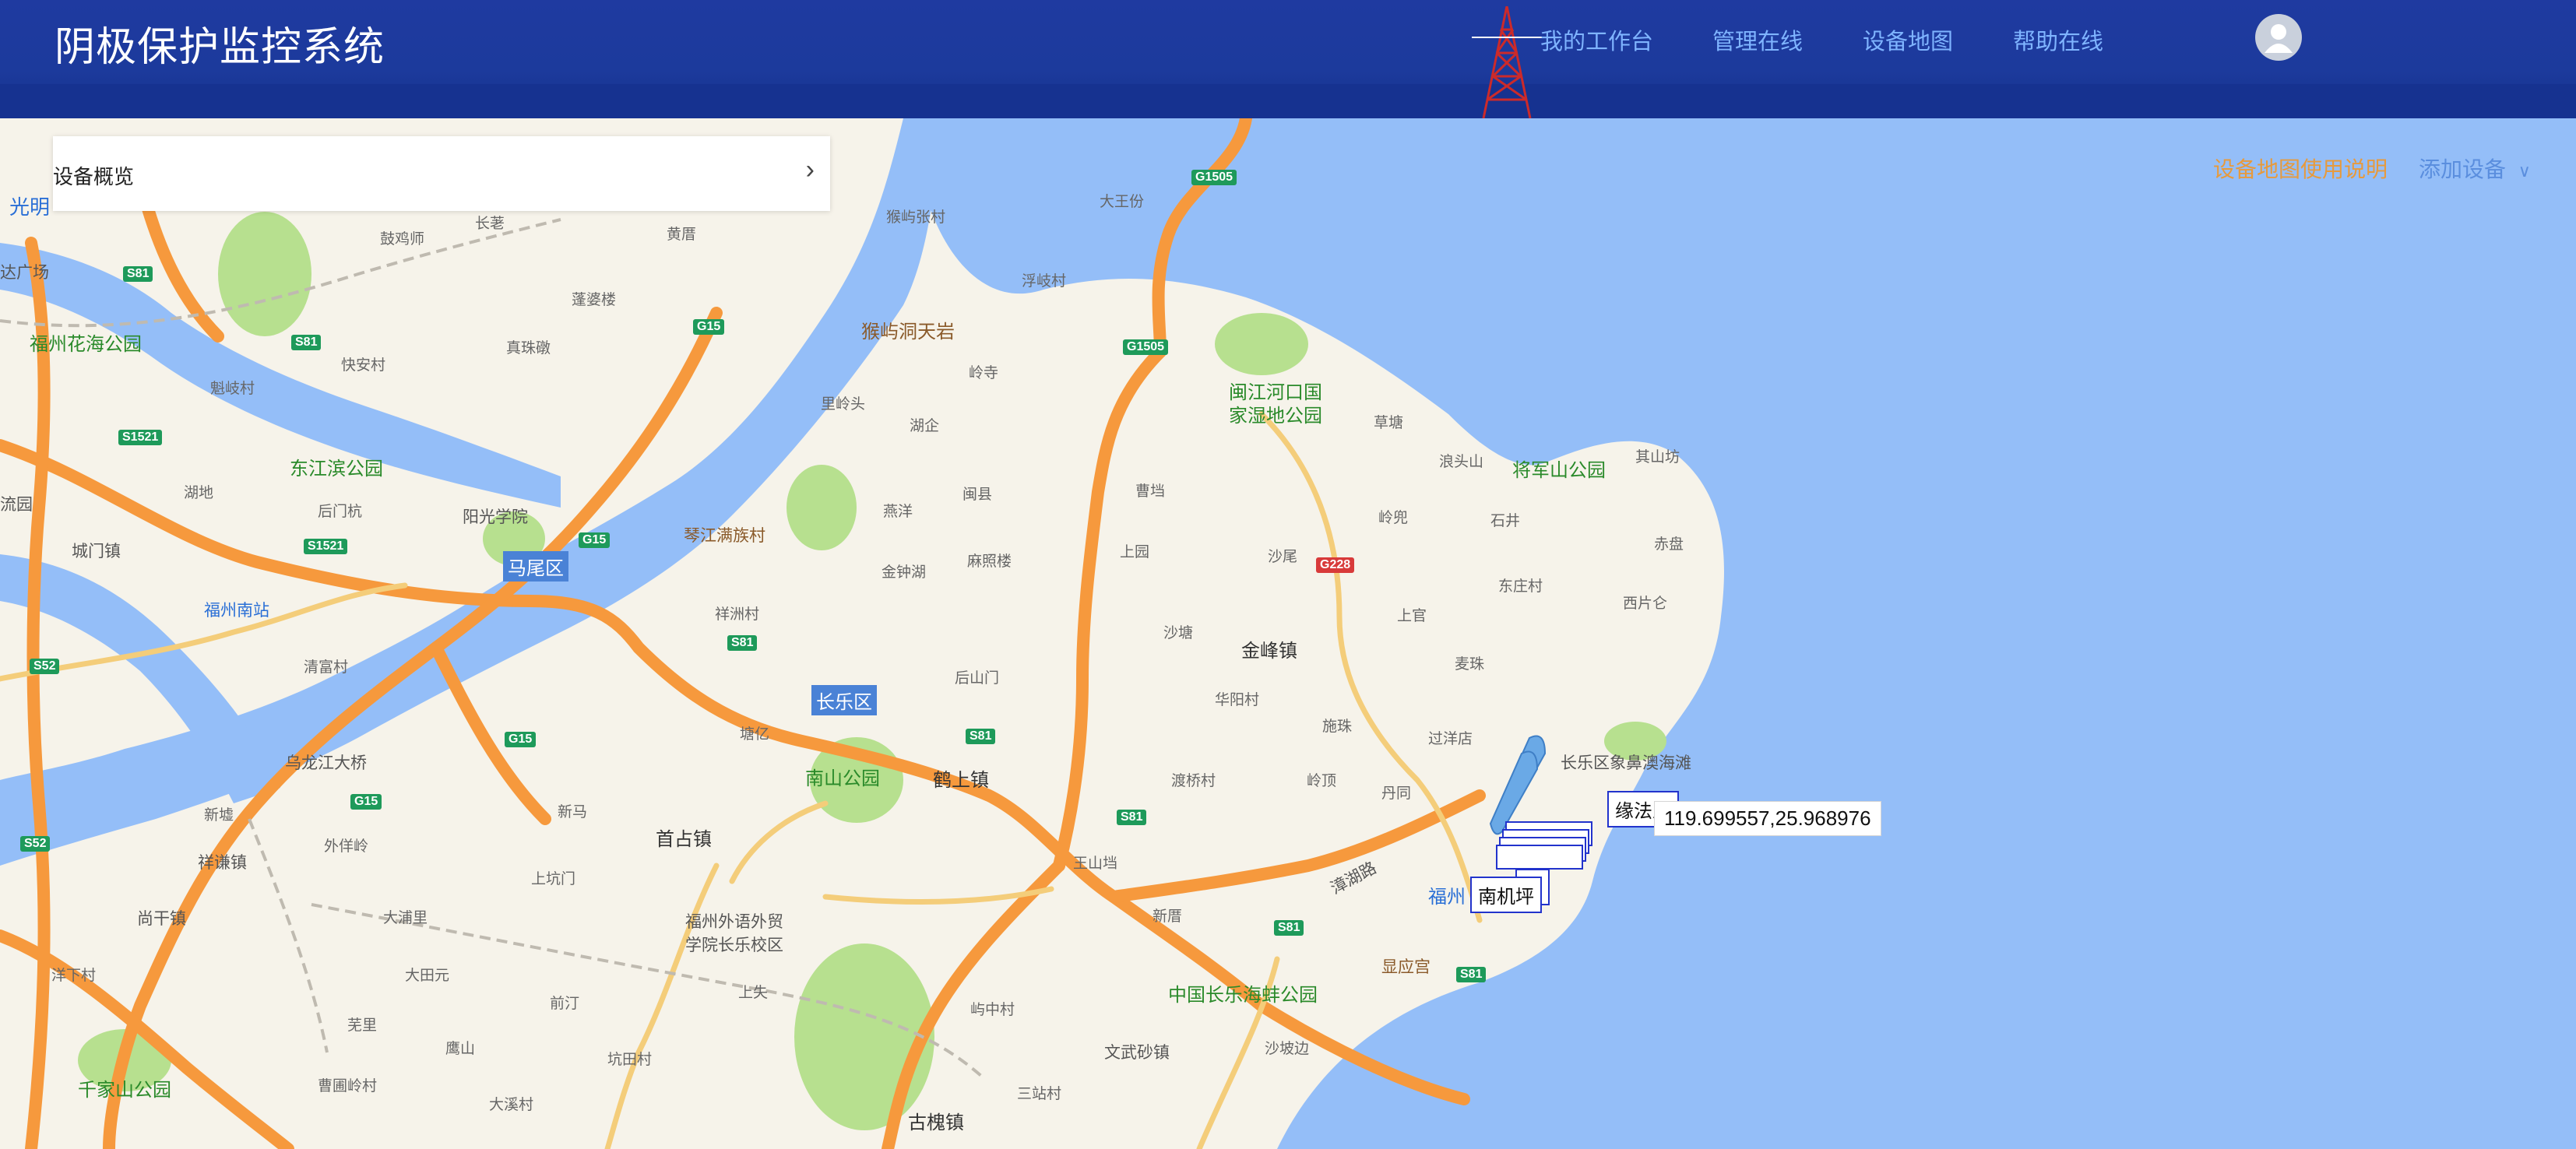 Image resolution: width=2576 pixels, height=1149 pixels. Describe the element at coordinates (977, 678) in the screenshot. I see `label-houshan: 后山门` at that location.